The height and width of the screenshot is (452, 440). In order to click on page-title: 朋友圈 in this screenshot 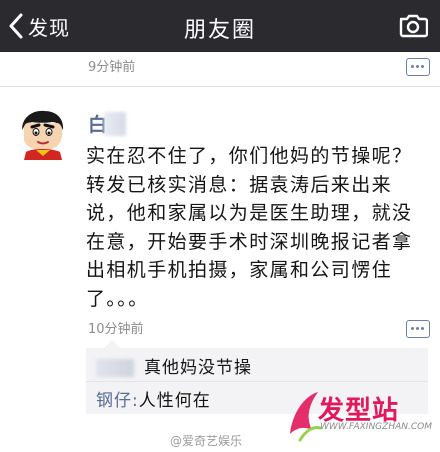, I will do `click(219, 30)`.